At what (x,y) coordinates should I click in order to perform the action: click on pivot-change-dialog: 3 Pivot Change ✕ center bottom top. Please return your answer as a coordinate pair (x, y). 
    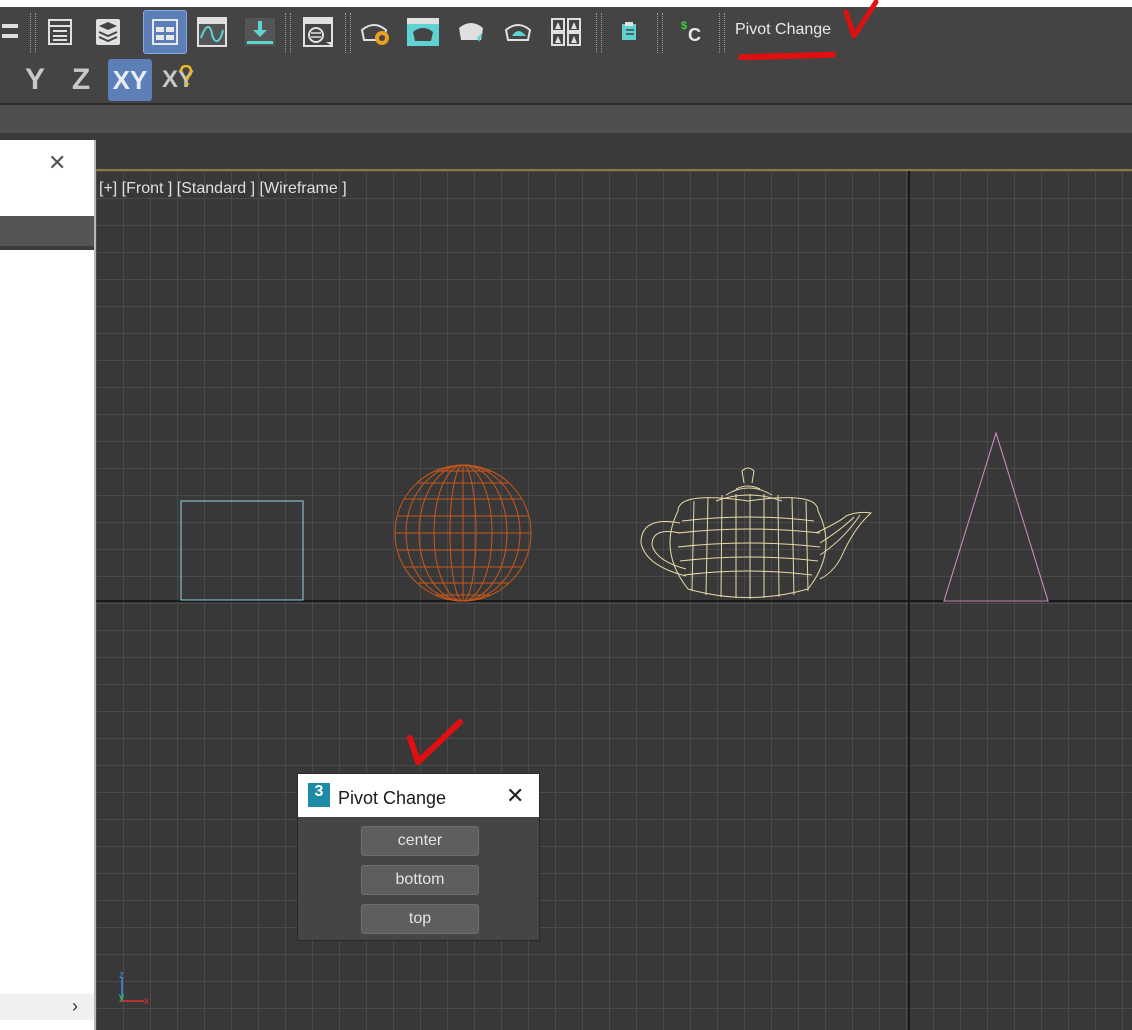
    Looking at the image, I should click on (418, 857).